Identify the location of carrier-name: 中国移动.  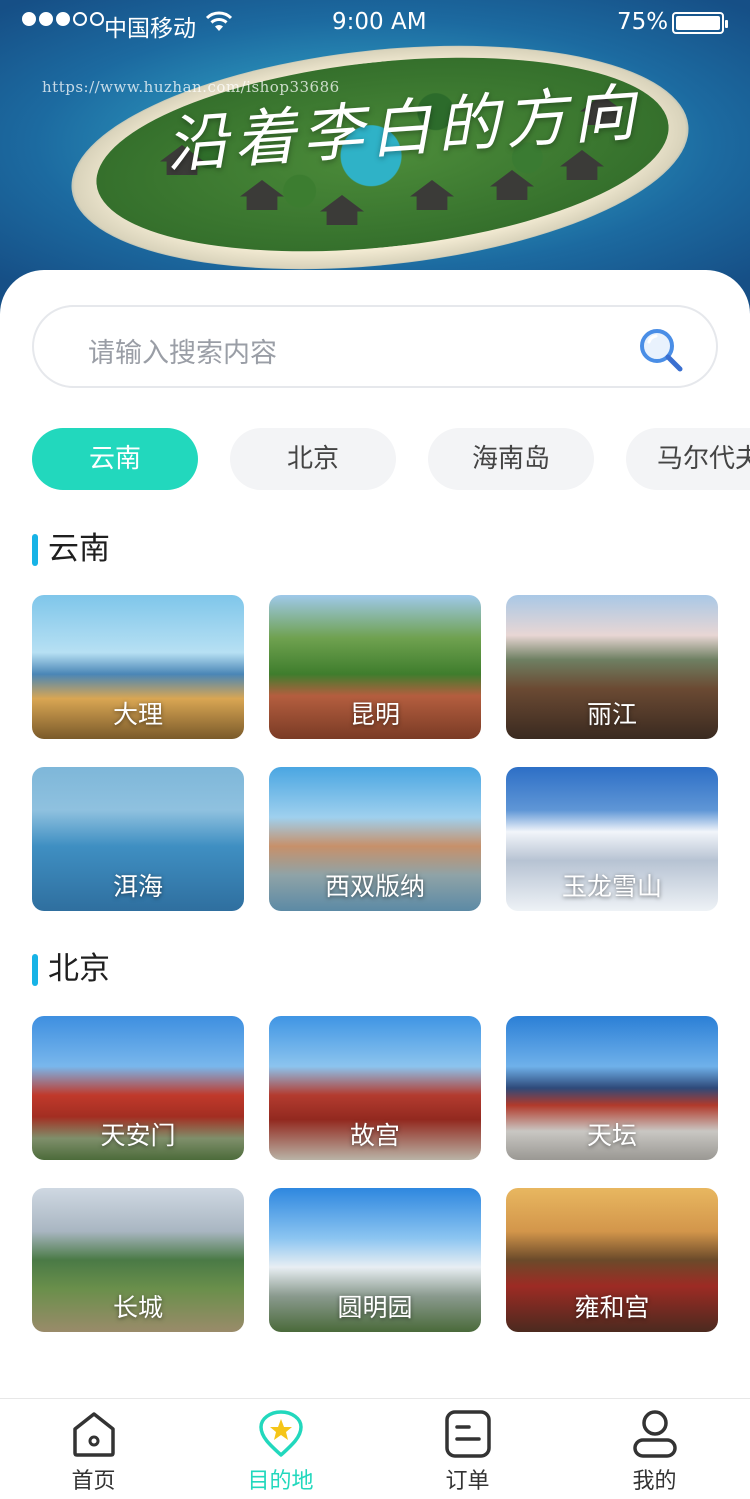
(150, 29).